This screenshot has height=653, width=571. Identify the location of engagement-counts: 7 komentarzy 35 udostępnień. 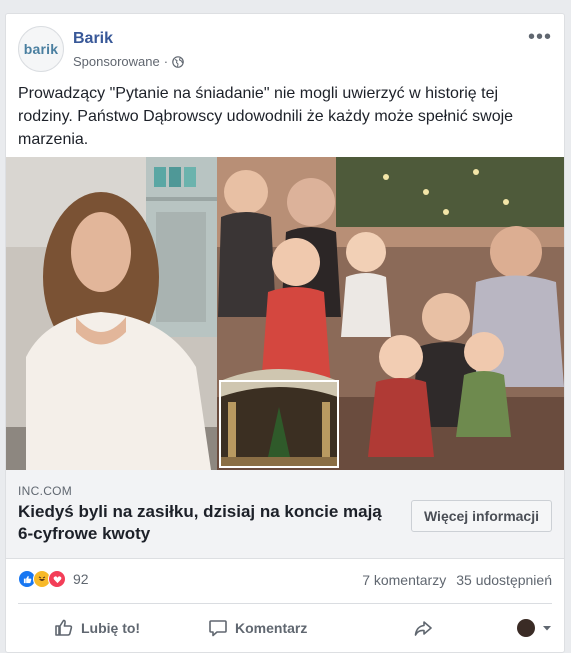
(457, 580).